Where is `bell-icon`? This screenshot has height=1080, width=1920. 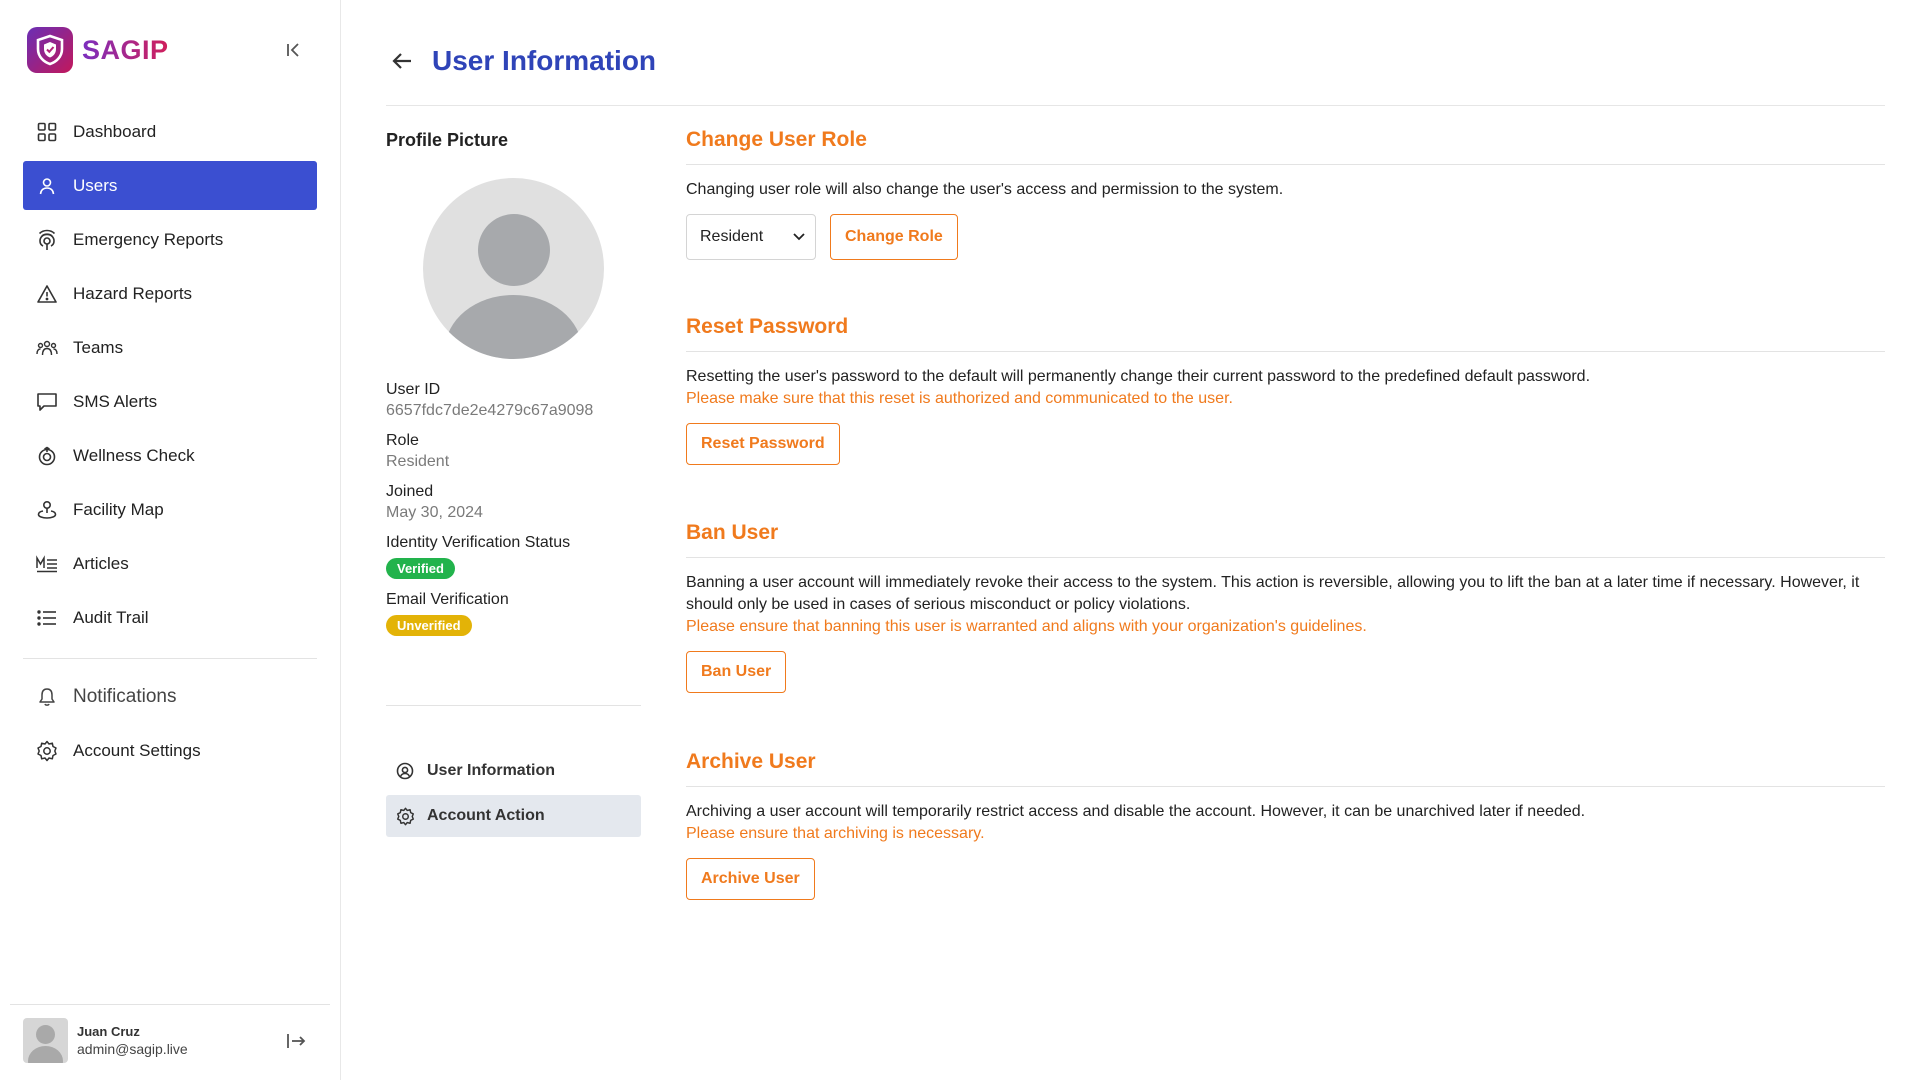
bell-icon is located at coordinates (47, 697).